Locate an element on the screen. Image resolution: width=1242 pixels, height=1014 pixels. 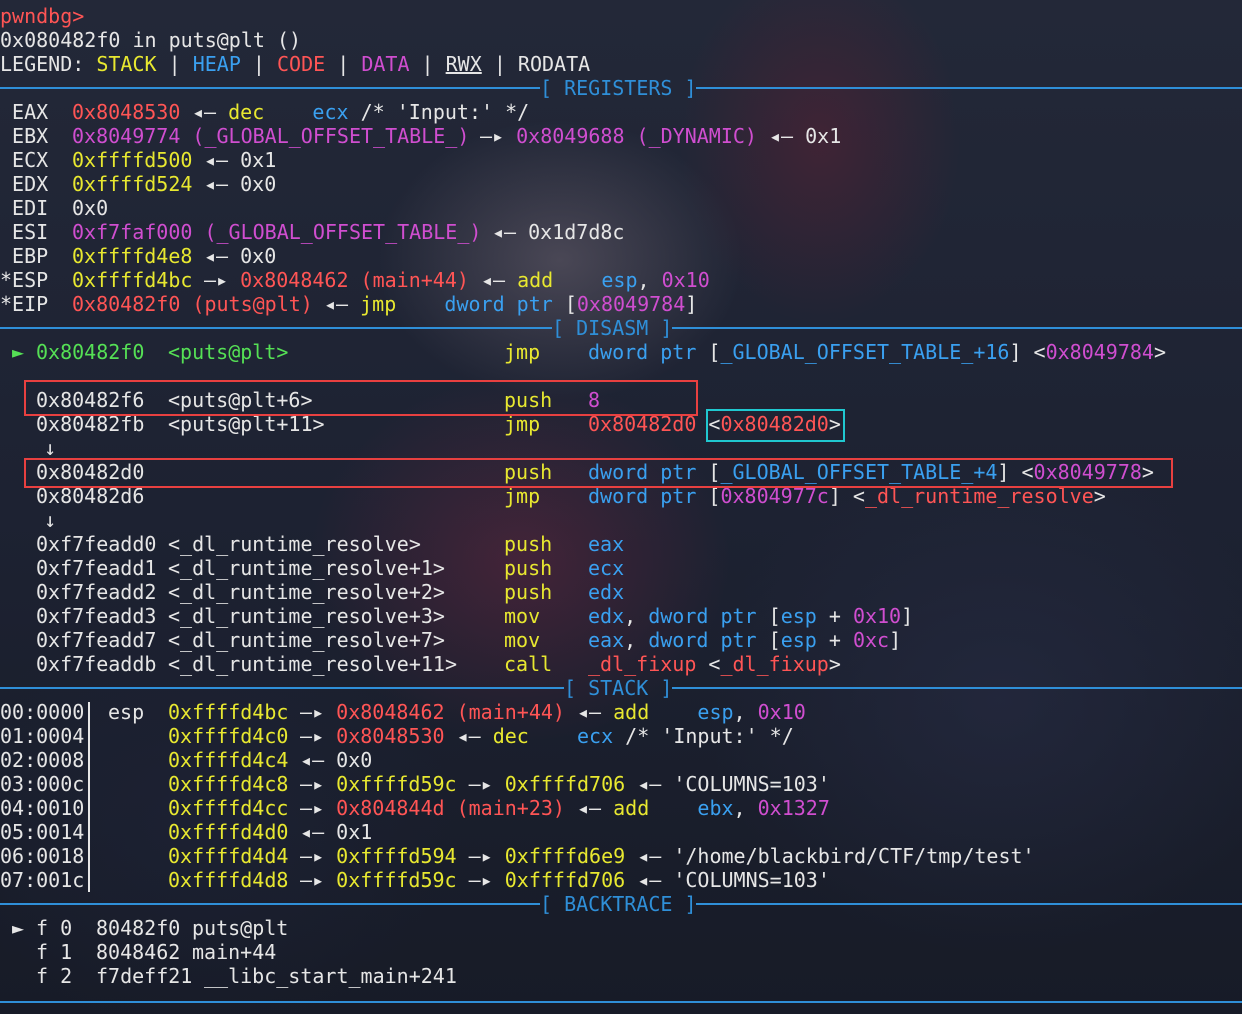
stack-address: 0xffffd4c4 is located at coordinates (228, 760).